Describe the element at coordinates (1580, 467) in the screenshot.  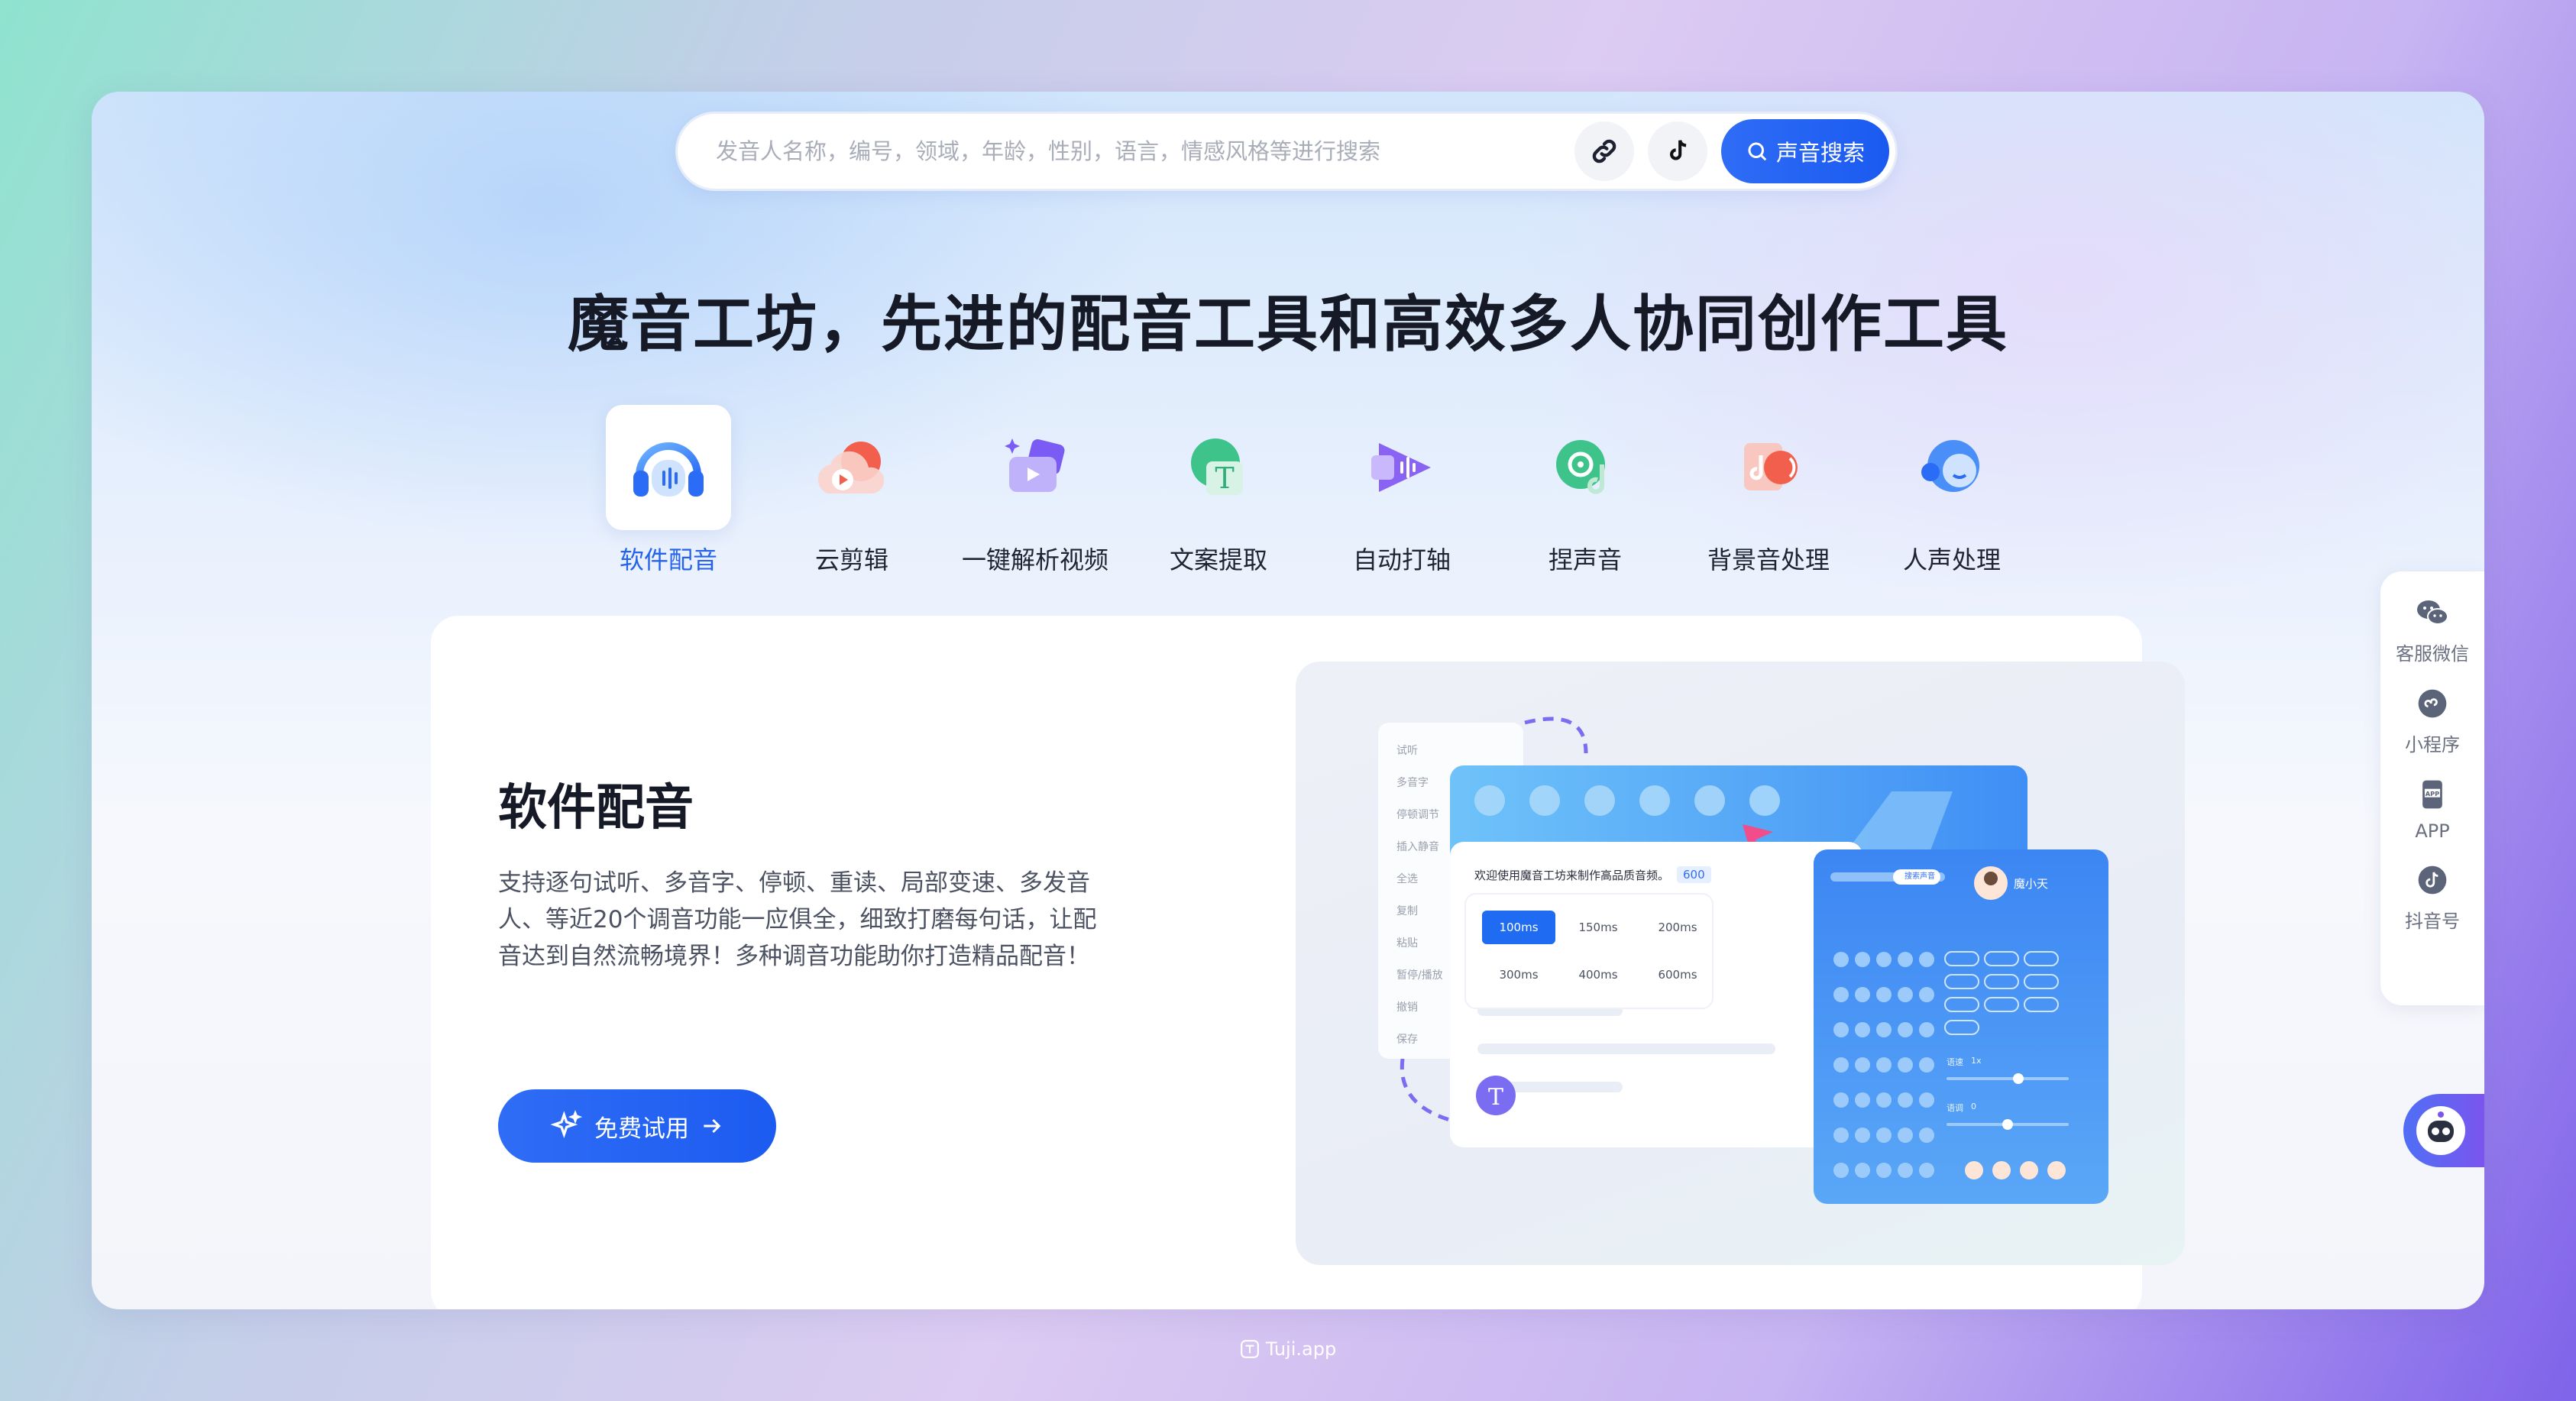
I see `voice-shape-icon` at that location.